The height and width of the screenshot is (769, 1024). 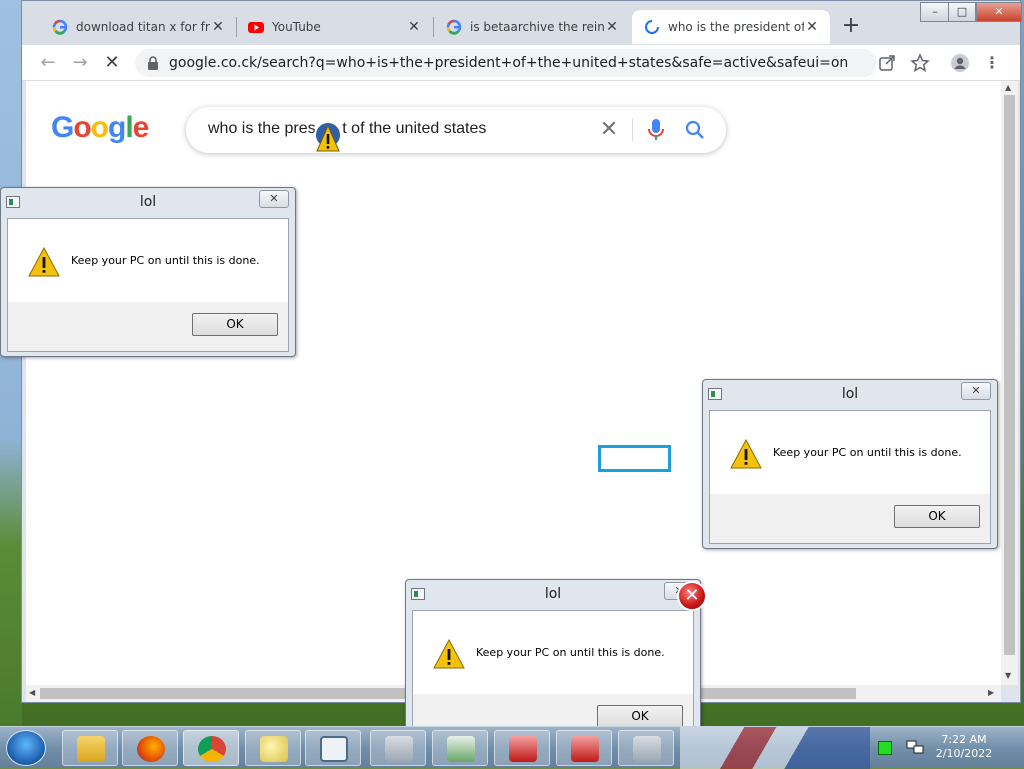 I want to click on network-icon, so click(x=915, y=748).